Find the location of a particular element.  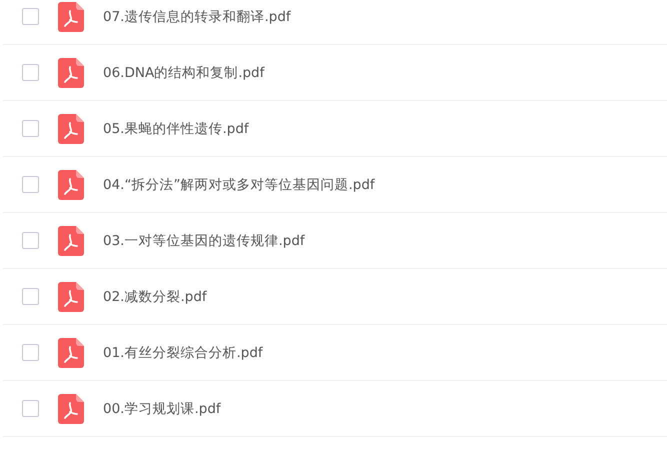

file-name: 02.减数分裂.pdf is located at coordinates (155, 297).